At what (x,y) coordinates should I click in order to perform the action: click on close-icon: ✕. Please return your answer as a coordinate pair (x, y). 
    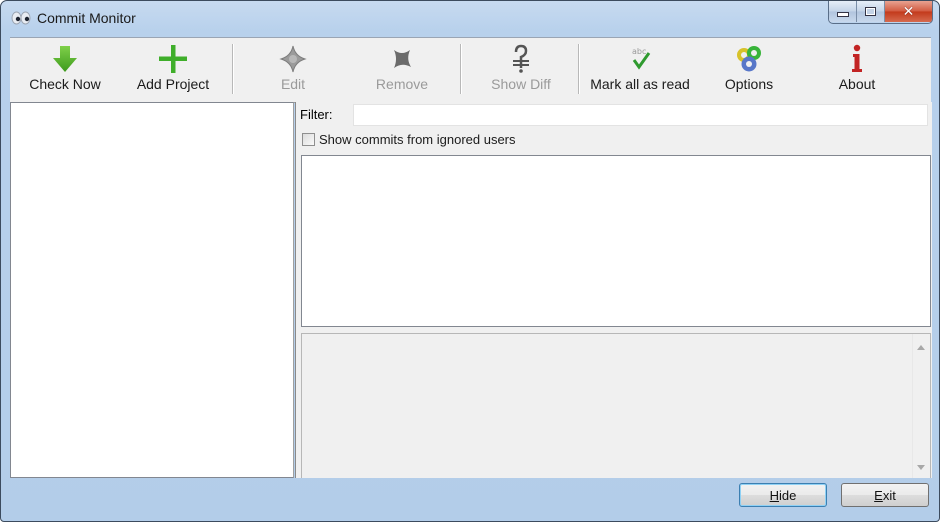
    Looking at the image, I should click on (908, 11).